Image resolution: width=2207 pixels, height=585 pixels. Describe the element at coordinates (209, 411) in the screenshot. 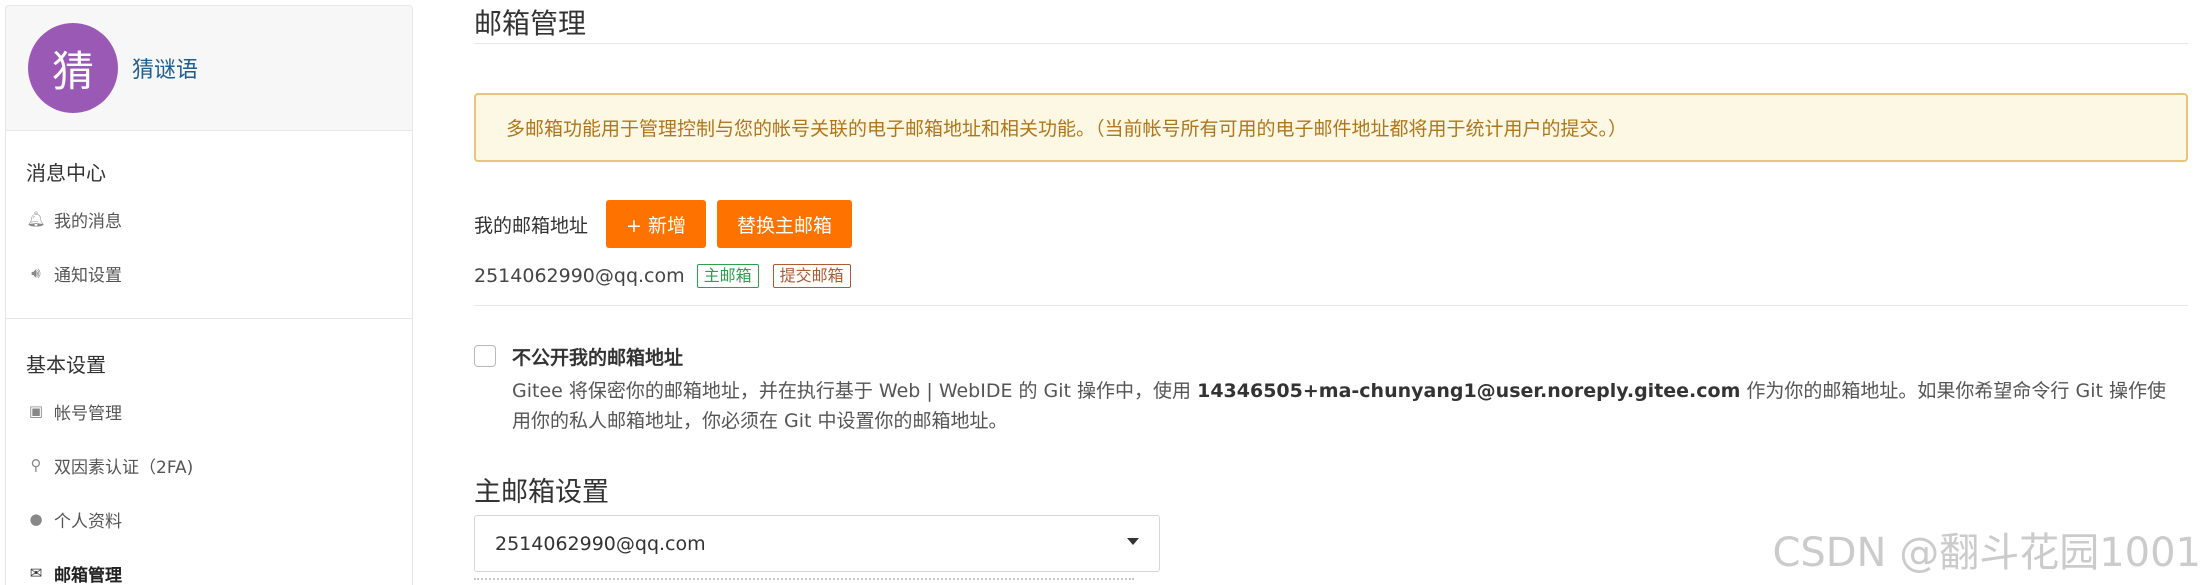

I see `sidebar-item-account: ▣ 帐号管理` at that location.